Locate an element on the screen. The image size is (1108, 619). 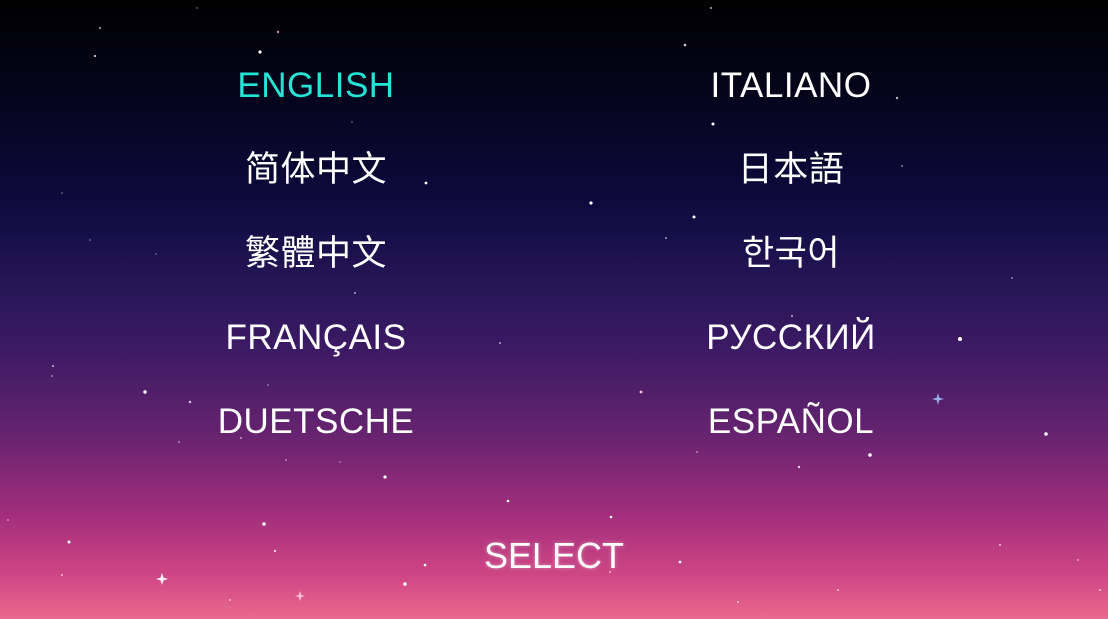
language-option-simplified-chinese: 简体中文 is located at coordinates (316, 170).